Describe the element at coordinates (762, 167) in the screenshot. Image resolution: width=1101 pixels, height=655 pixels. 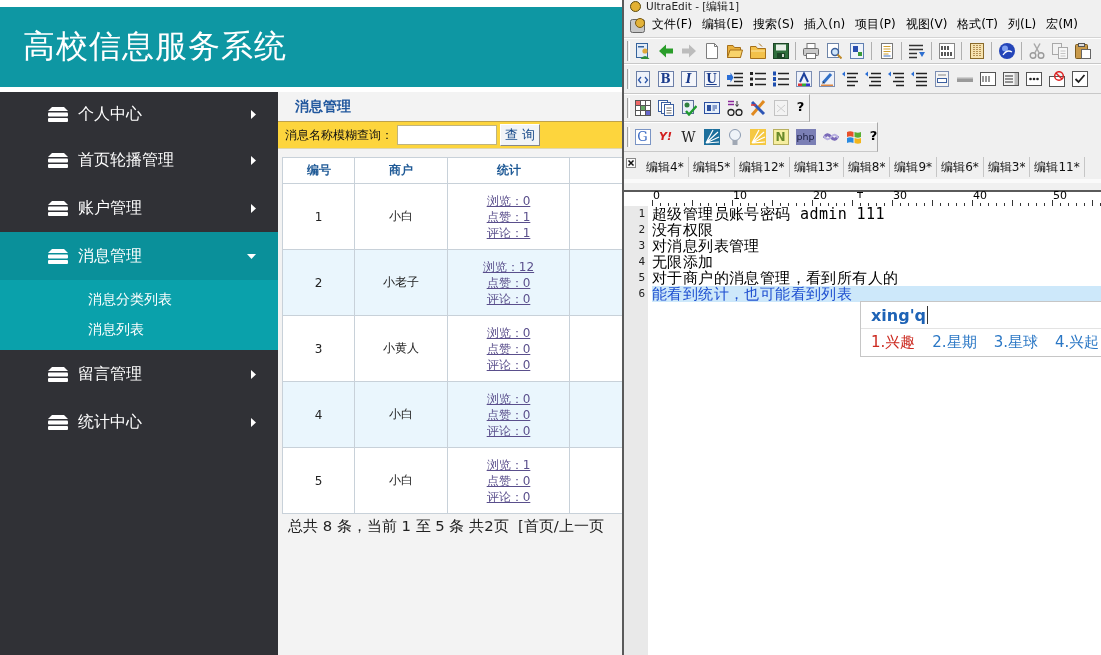
I see `file-tab: 编辑12*` at that location.